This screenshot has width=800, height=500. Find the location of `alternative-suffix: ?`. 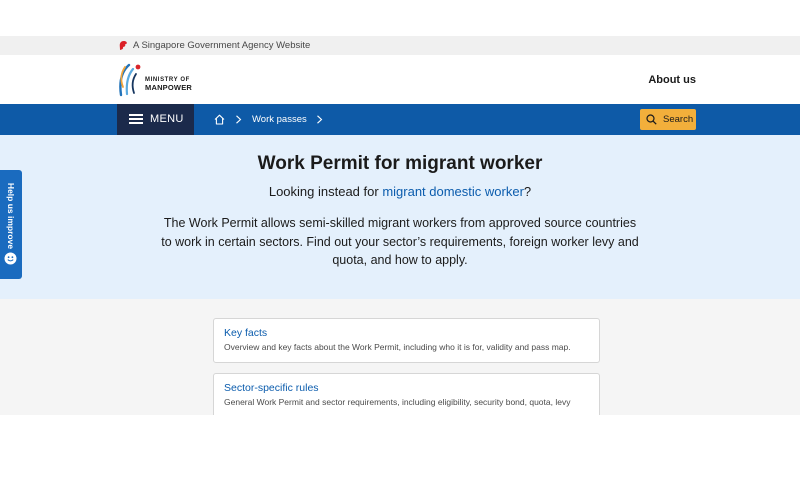

alternative-suffix: ? is located at coordinates (527, 191).